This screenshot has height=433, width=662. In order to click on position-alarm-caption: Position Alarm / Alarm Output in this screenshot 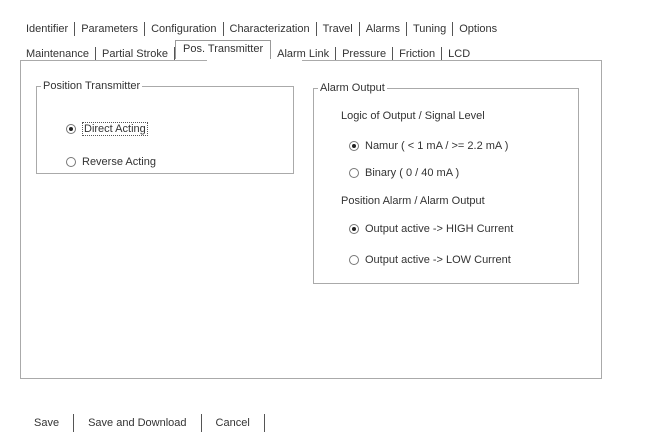, I will do `click(413, 201)`.